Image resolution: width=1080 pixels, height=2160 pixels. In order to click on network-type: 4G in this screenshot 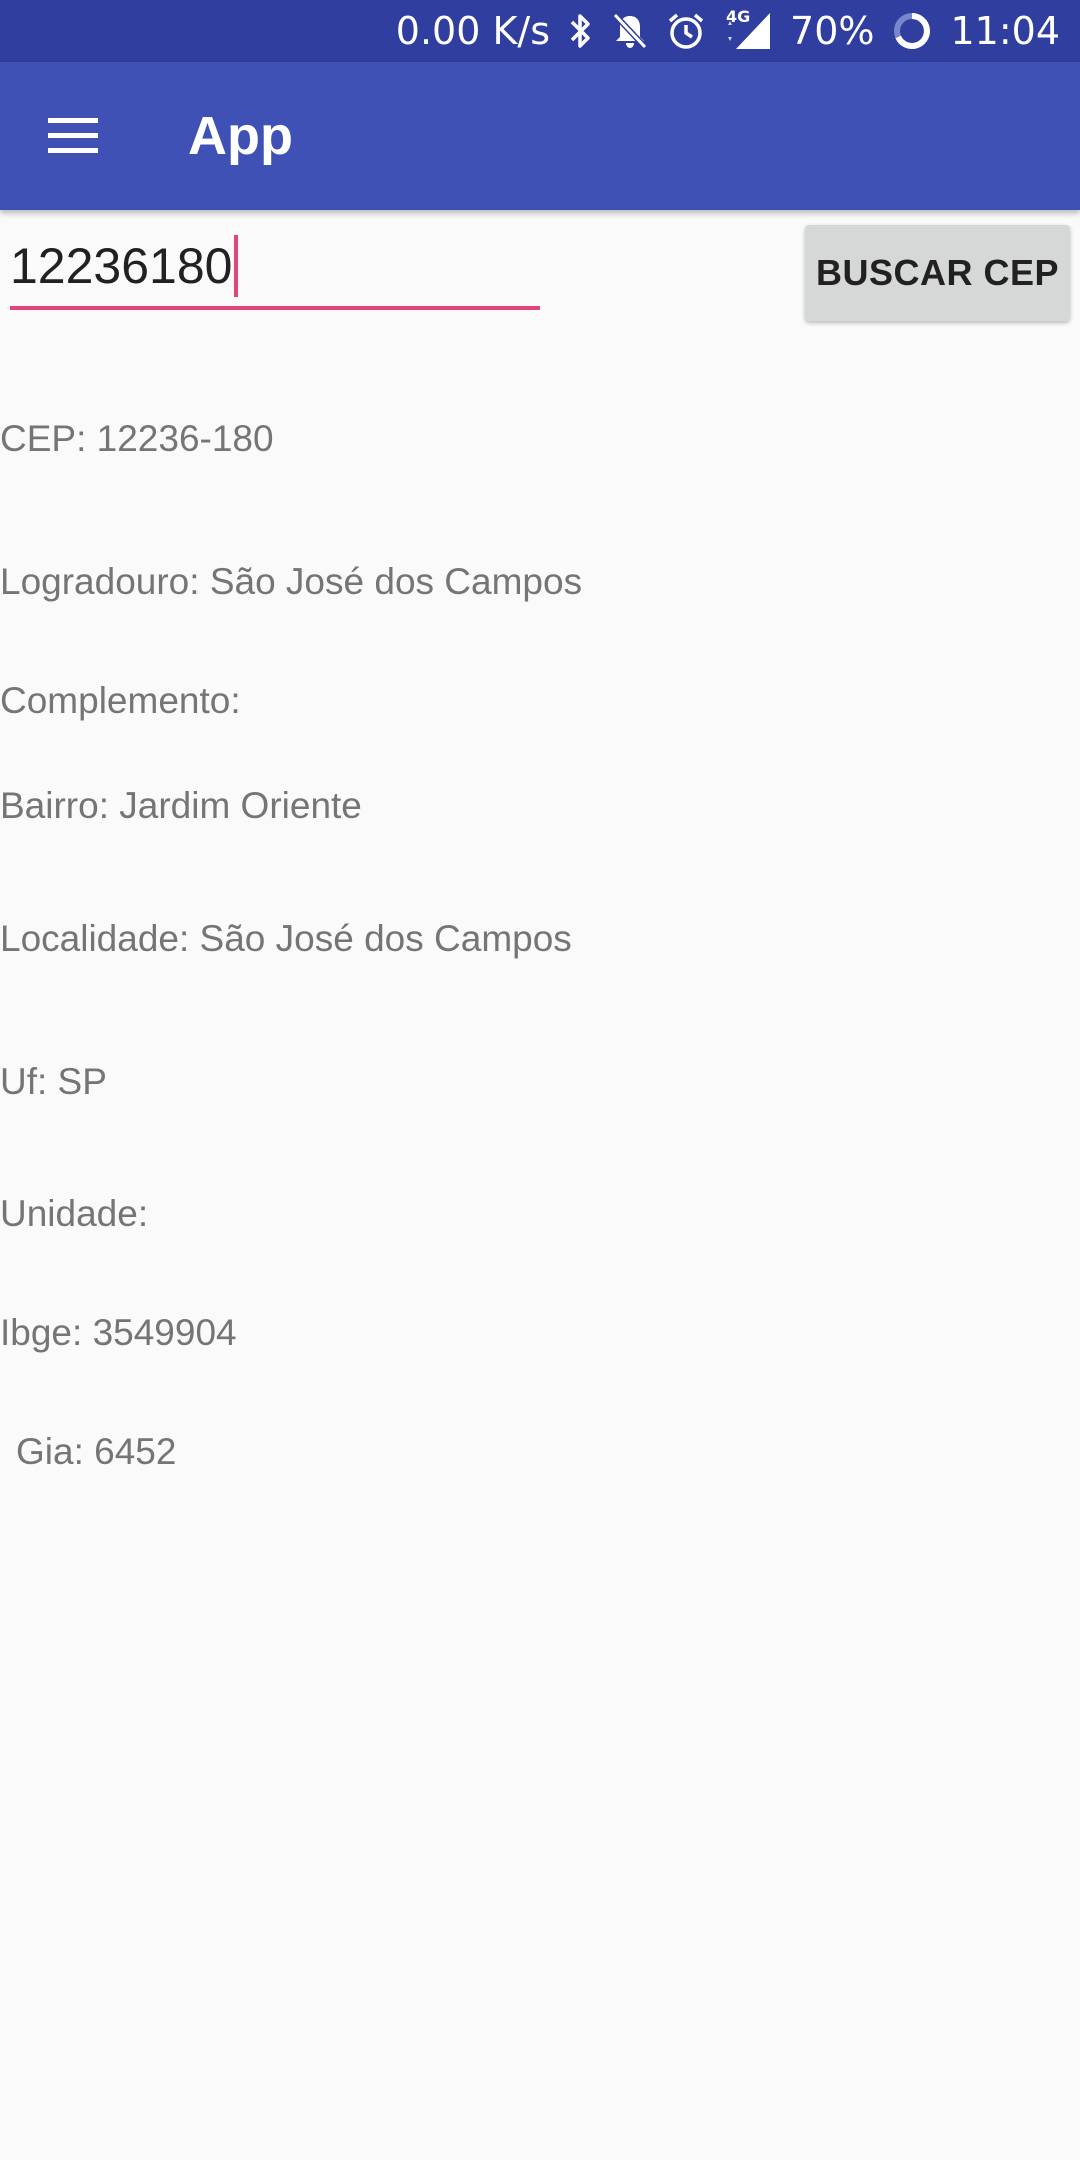, I will do `click(738, 16)`.